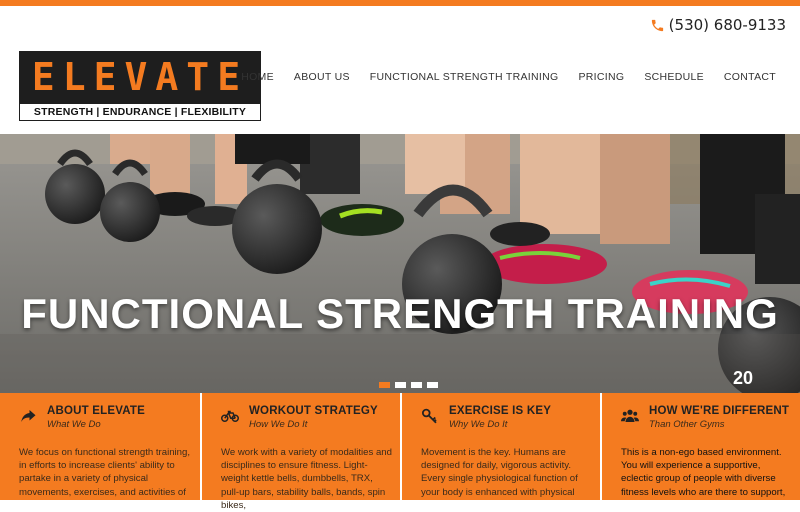 The image size is (800, 512). I want to click on feature-title: HOW WE'RE DIFFERENT, so click(719, 411).